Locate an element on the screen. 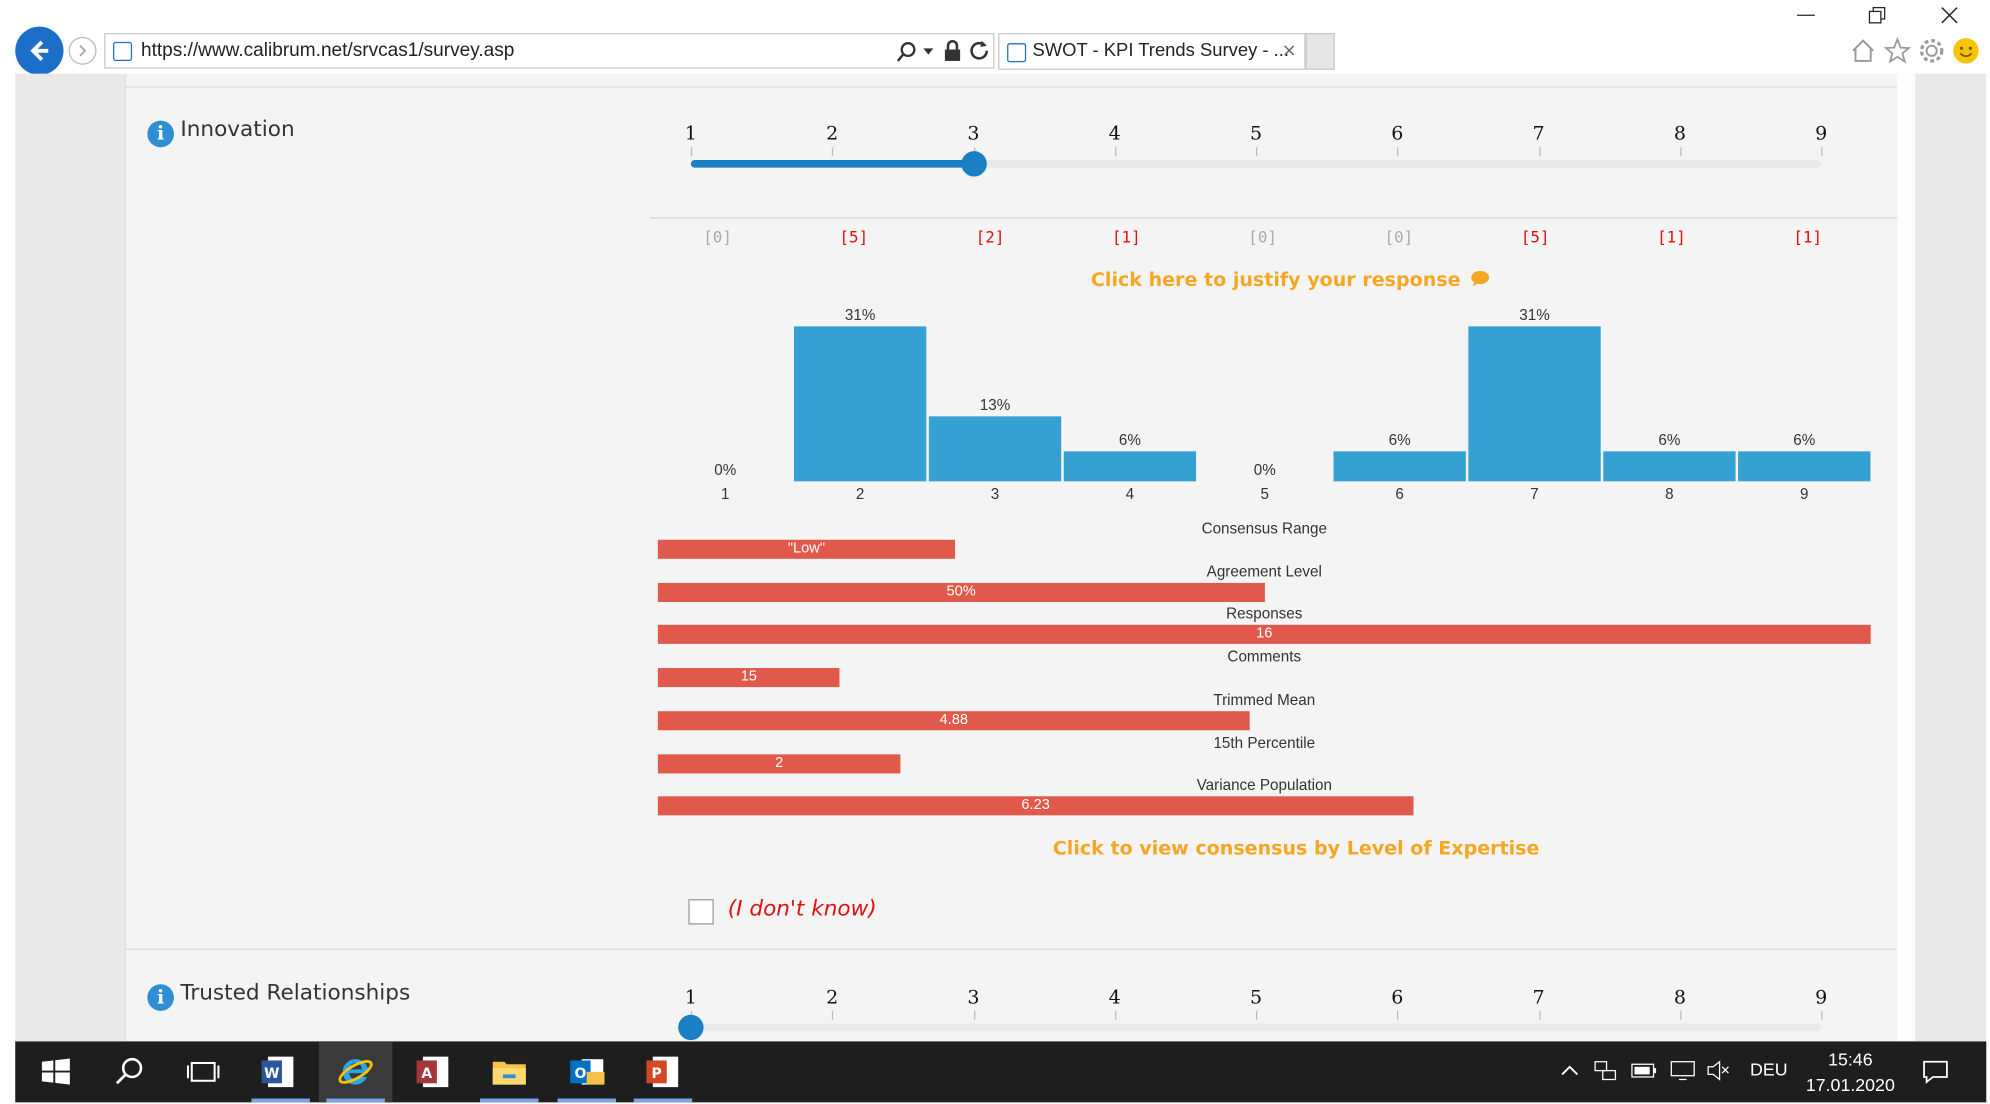 Image resolution: width=1990 pixels, height=1104 pixels. divider-question is located at coordinates (1011, 949).